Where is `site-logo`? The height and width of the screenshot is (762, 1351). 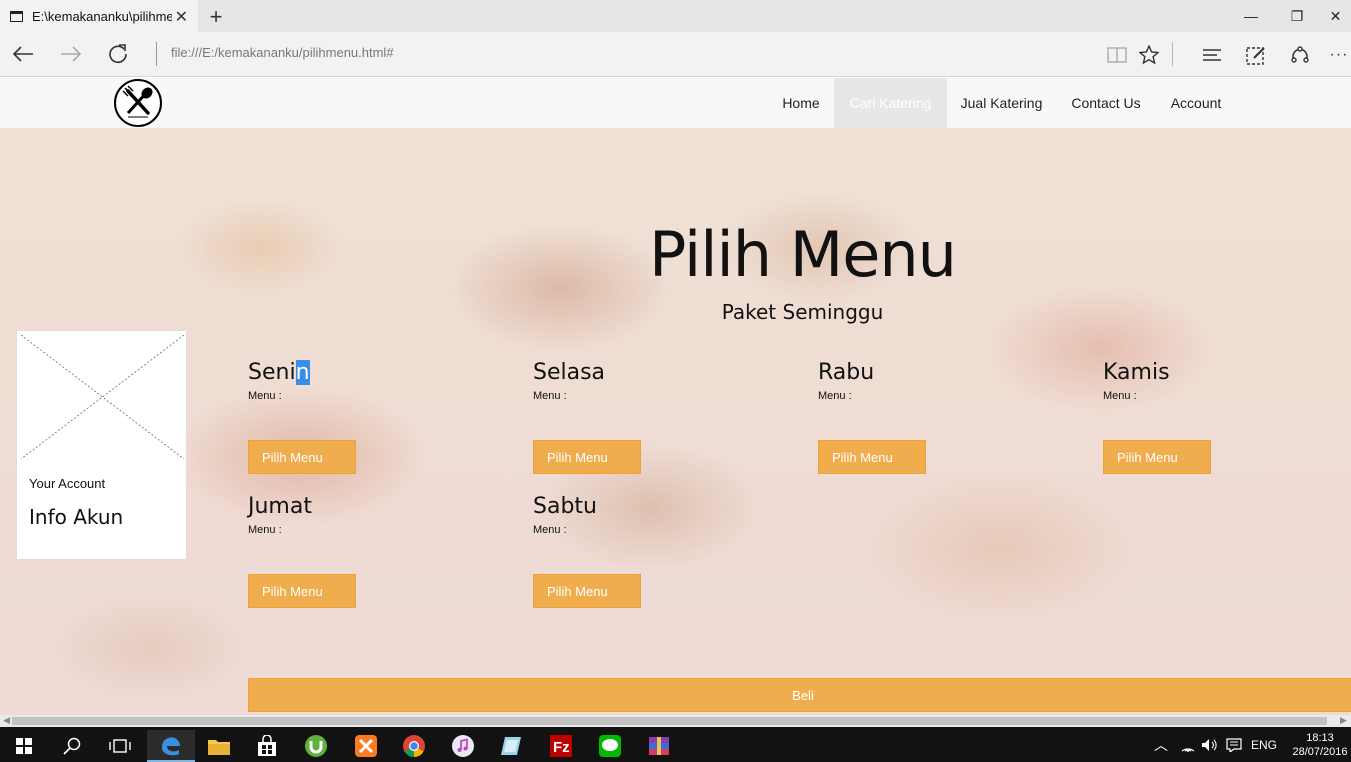
site-logo is located at coordinates (138, 103).